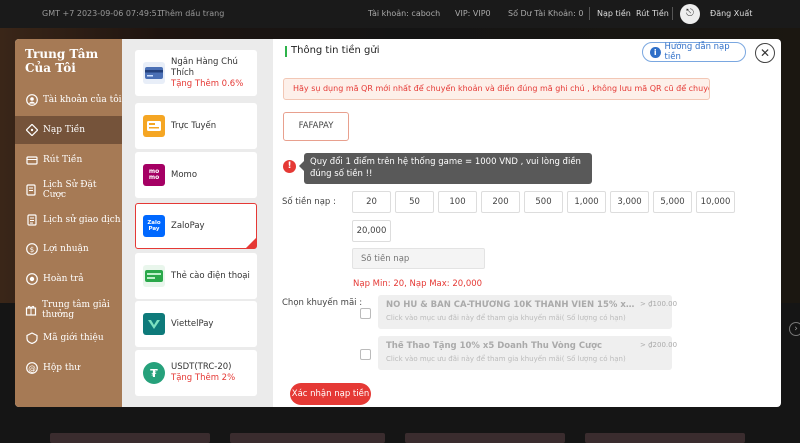 This screenshot has width=800, height=443. I want to click on referral-icon, so click(31, 338).